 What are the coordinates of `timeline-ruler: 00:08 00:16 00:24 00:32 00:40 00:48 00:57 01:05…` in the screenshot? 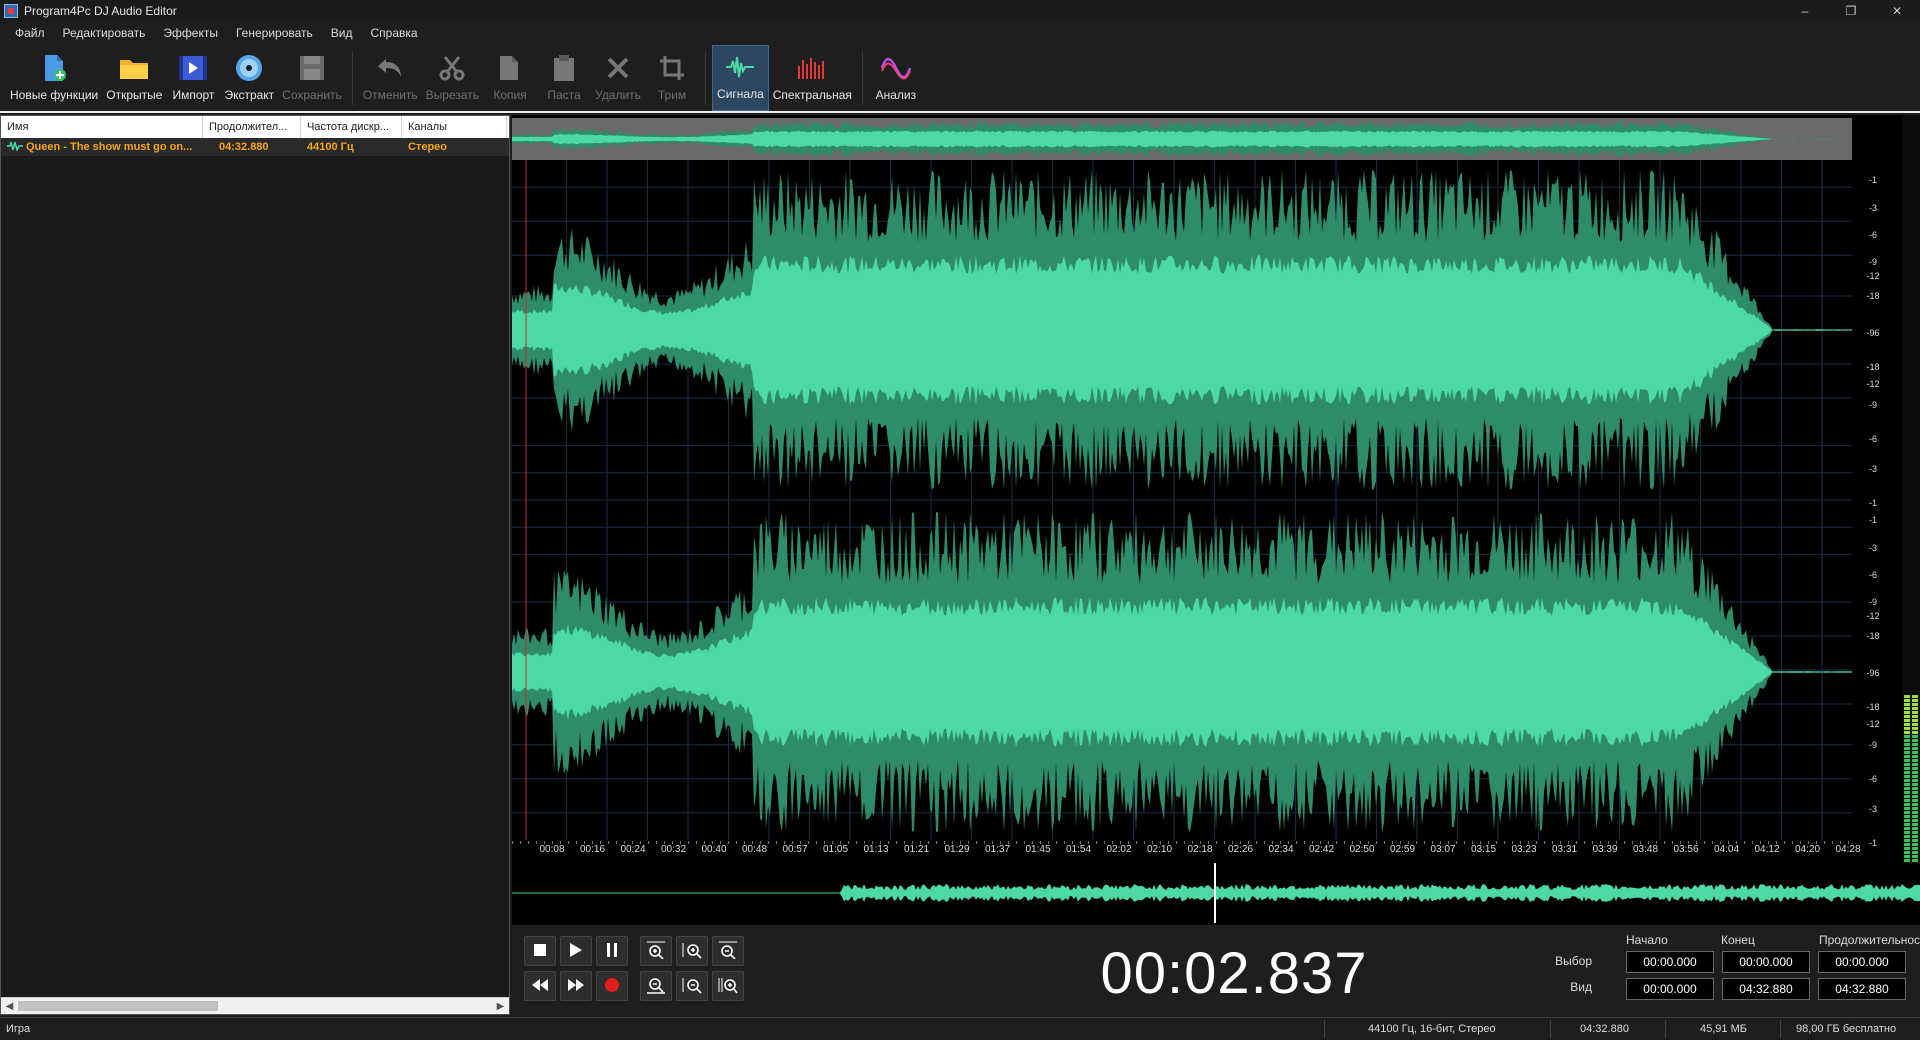 It's located at (1186, 850).